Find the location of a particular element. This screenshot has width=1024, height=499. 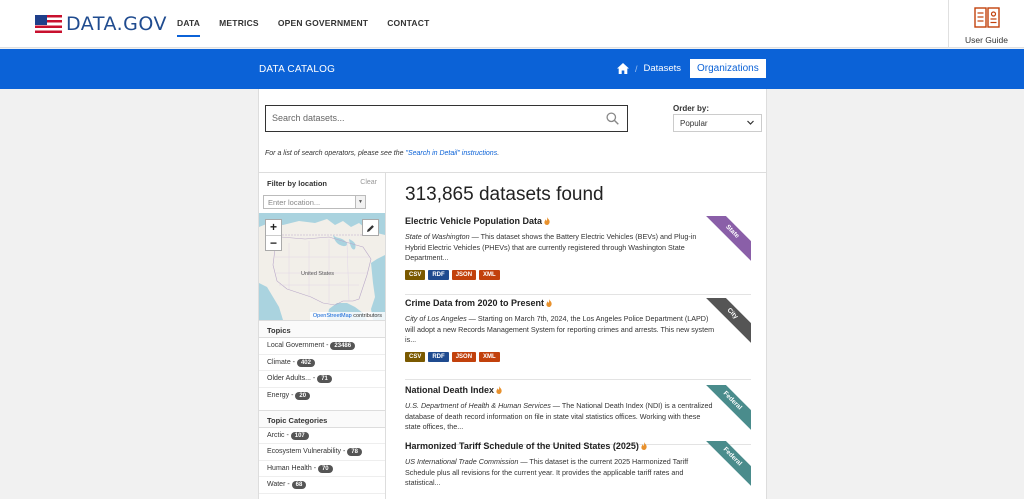

catalog-bar: DATA CATALOG / Datasets Organizations is located at coordinates (512, 69).